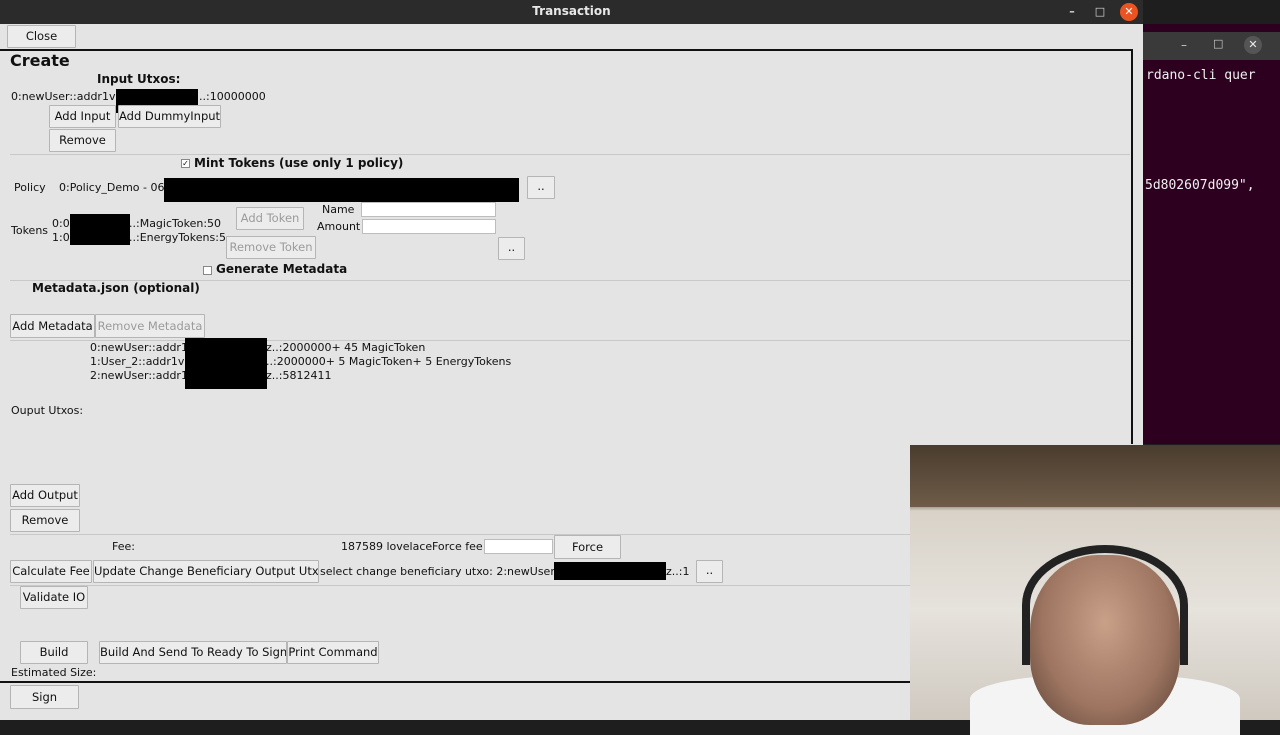 Image resolution: width=1280 pixels, height=735 pixels. I want to click on force-fee-input, so click(518, 546).